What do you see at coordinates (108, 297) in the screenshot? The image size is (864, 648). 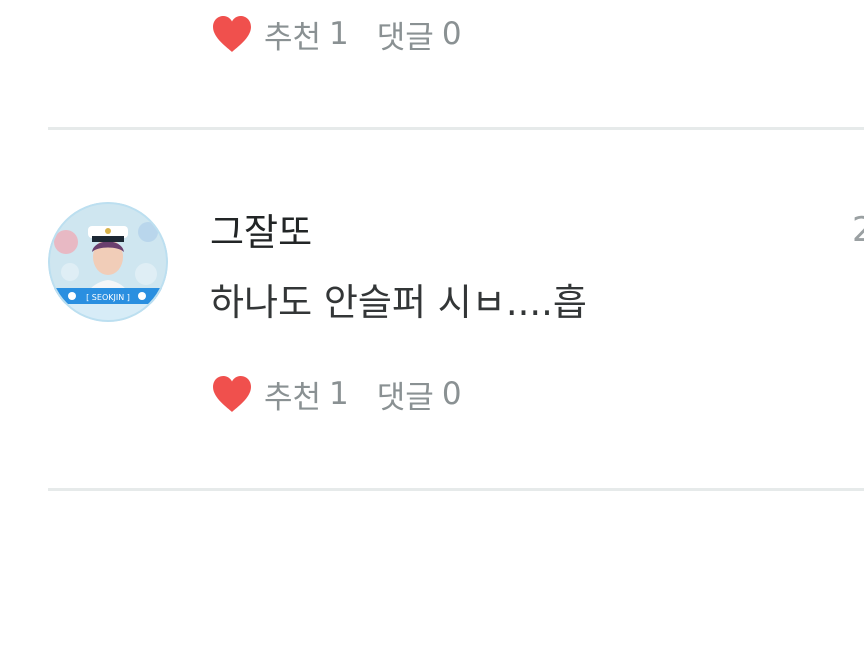 I see `avatar-banner-text: [ SEOKJIN ]` at bounding box center [108, 297].